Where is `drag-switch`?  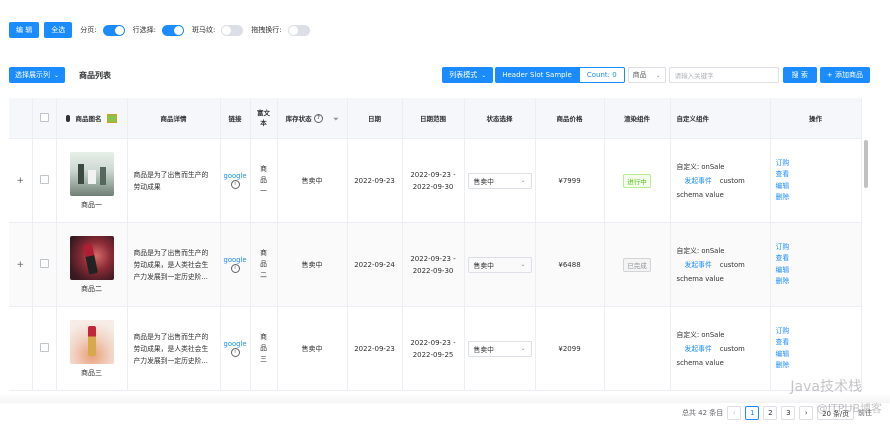
drag-switch is located at coordinates (298, 30).